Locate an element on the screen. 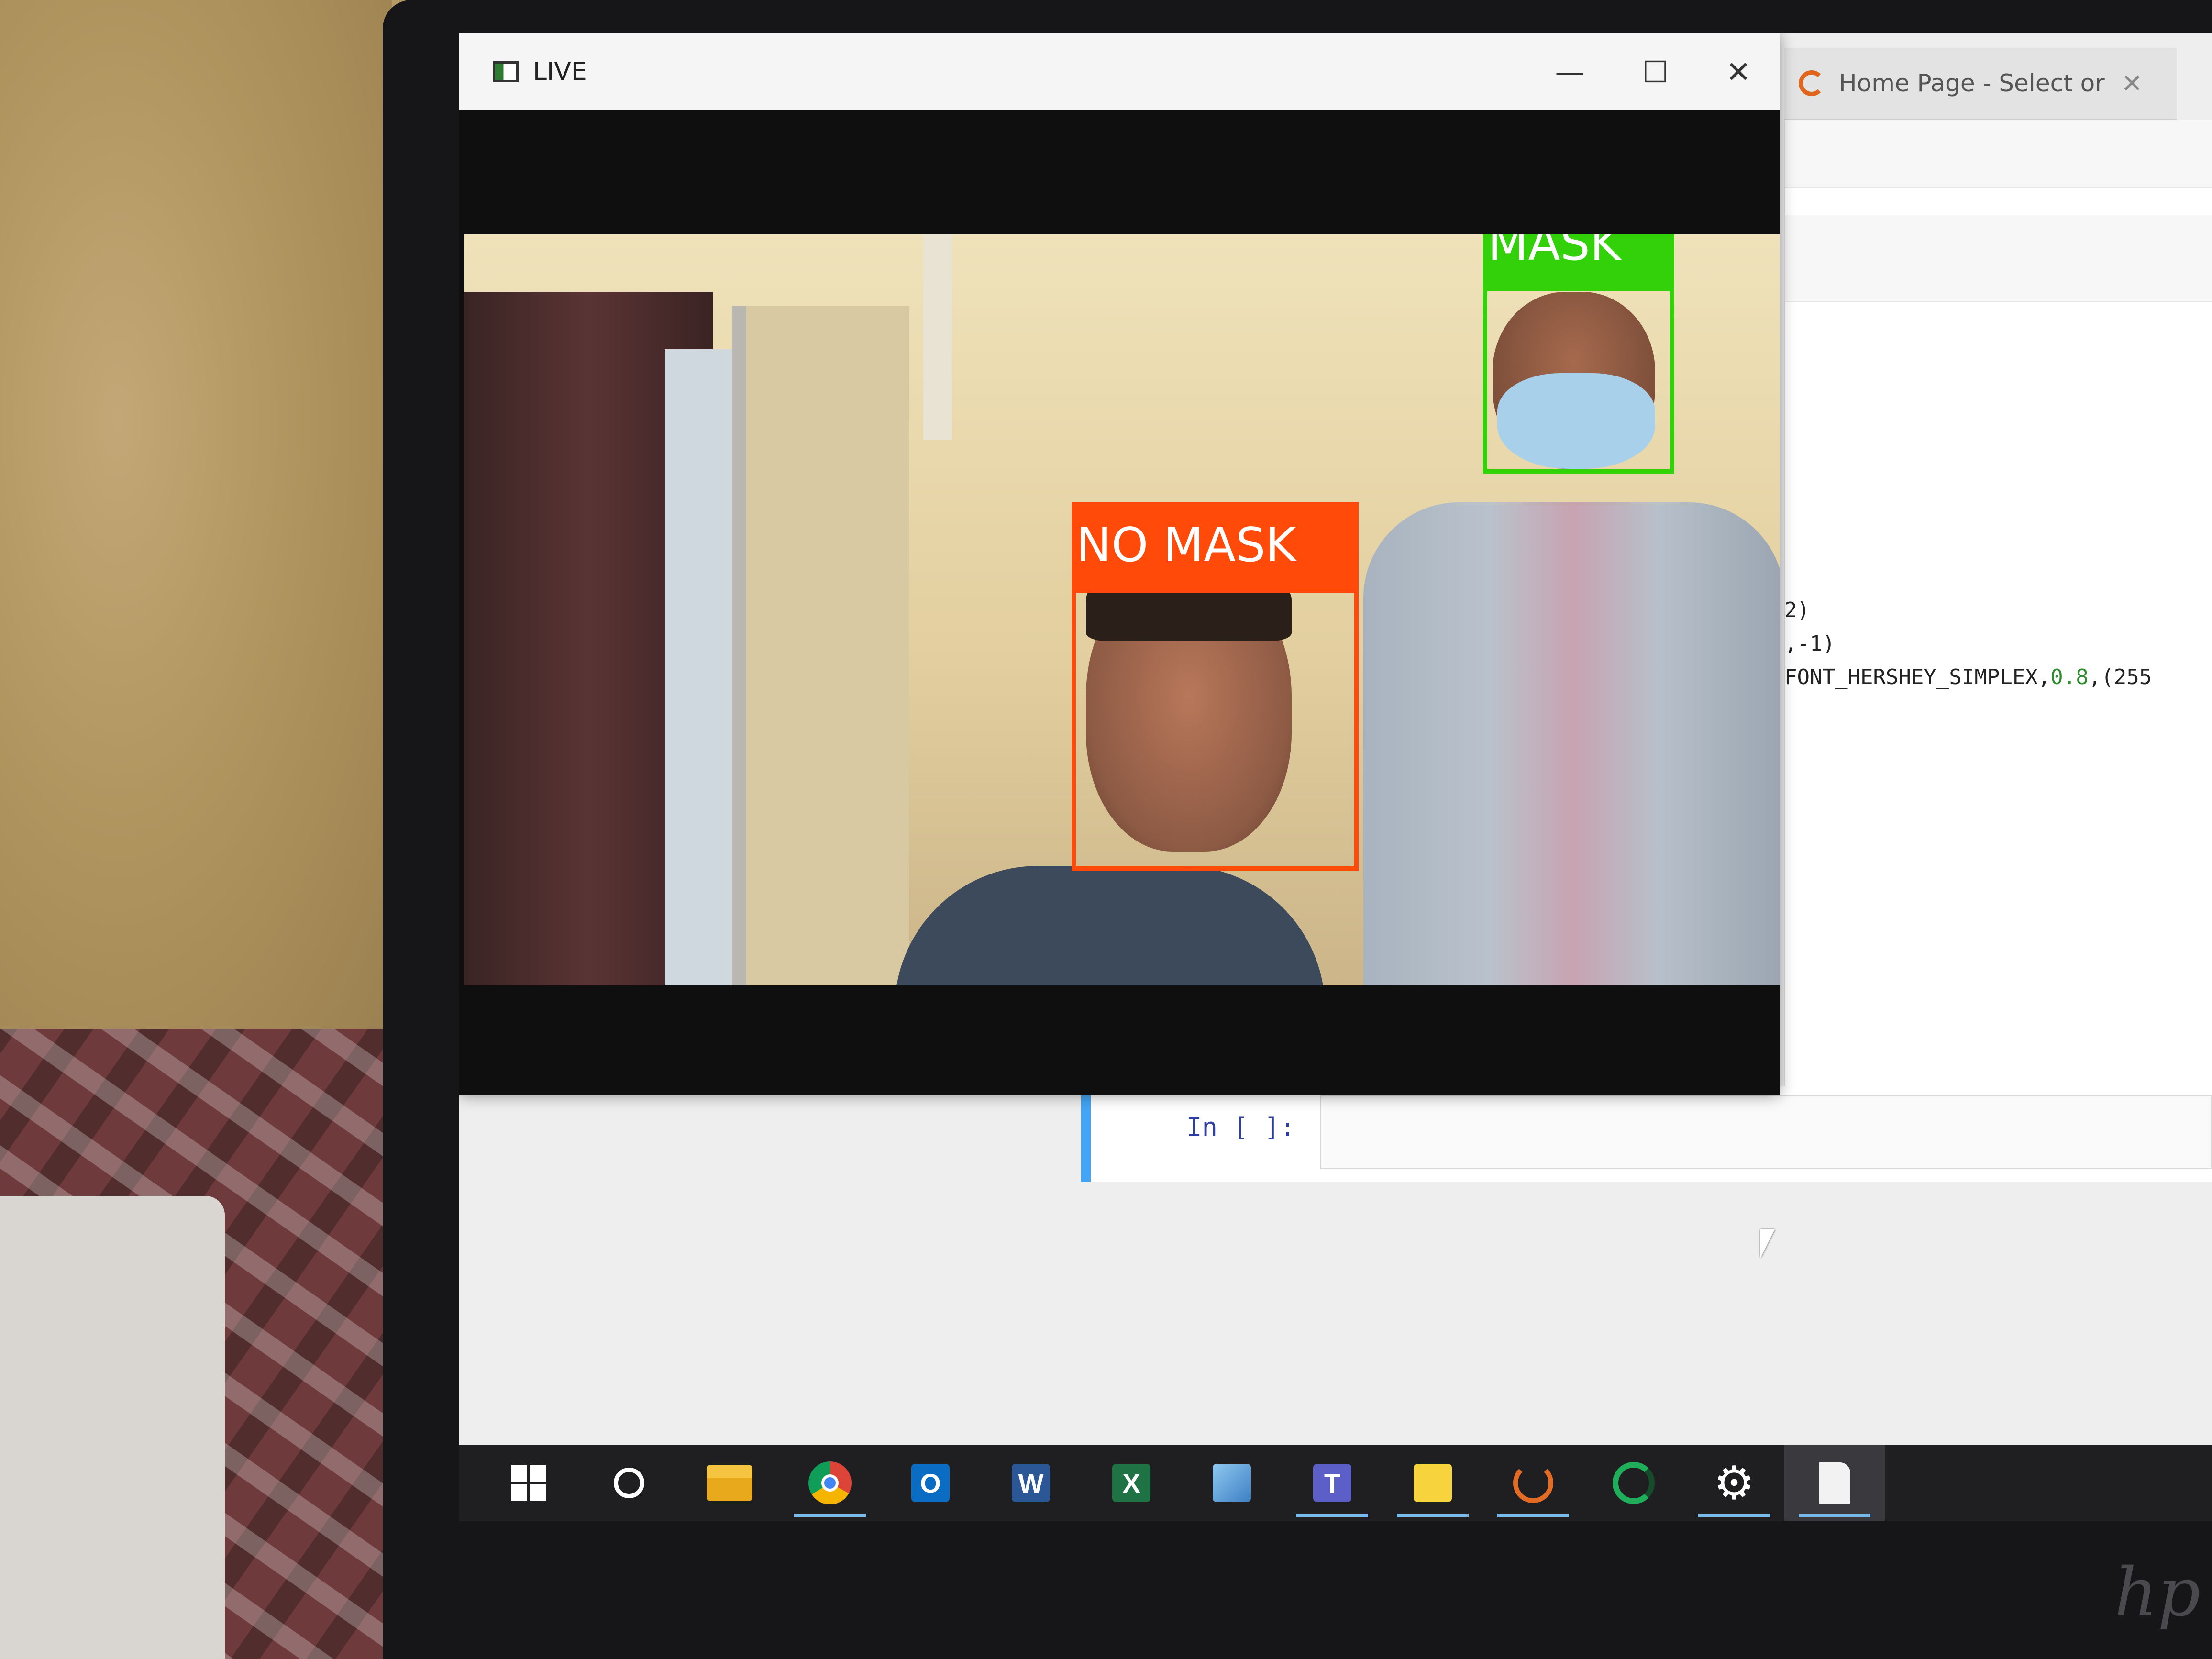 The width and height of the screenshot is (2212, 1659). chrome-icon is located at coordinates (830, 1482).